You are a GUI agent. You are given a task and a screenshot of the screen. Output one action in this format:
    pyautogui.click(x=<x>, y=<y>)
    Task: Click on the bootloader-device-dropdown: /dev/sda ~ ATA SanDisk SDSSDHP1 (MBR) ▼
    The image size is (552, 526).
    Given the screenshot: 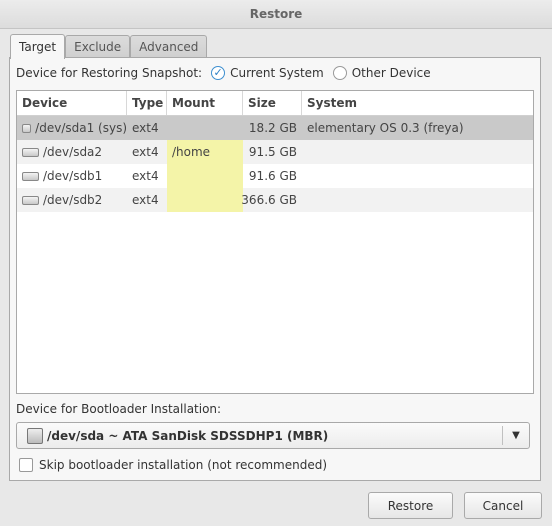 What is the action you would take?
    pyautogui.click(x=273, y=435)
    